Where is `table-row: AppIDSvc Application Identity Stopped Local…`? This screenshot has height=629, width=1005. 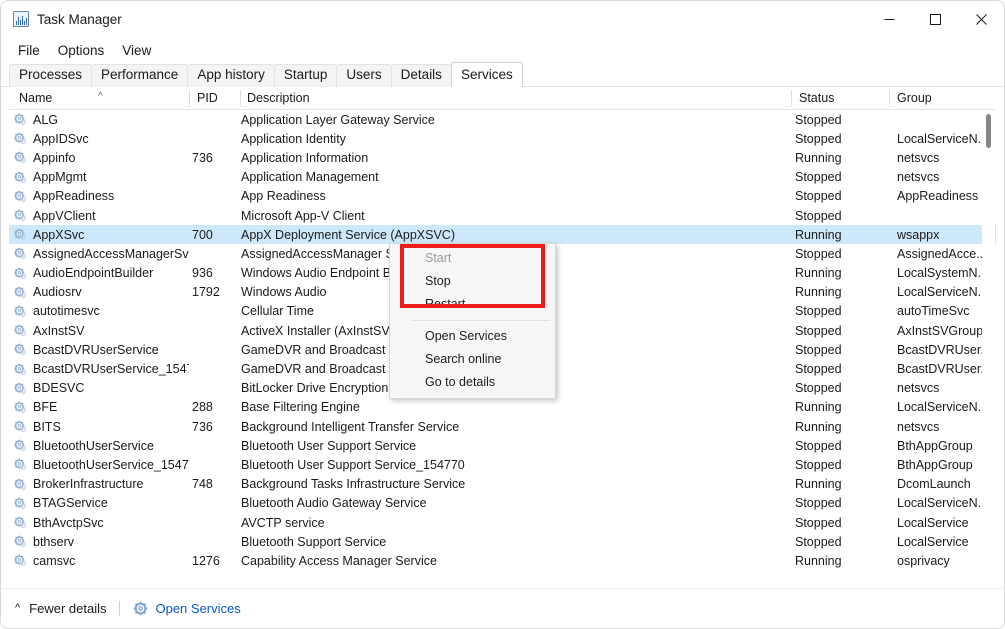 table-row: AppIDSvc Application Identity Stopped Local… is located at coordinates (502, 138).